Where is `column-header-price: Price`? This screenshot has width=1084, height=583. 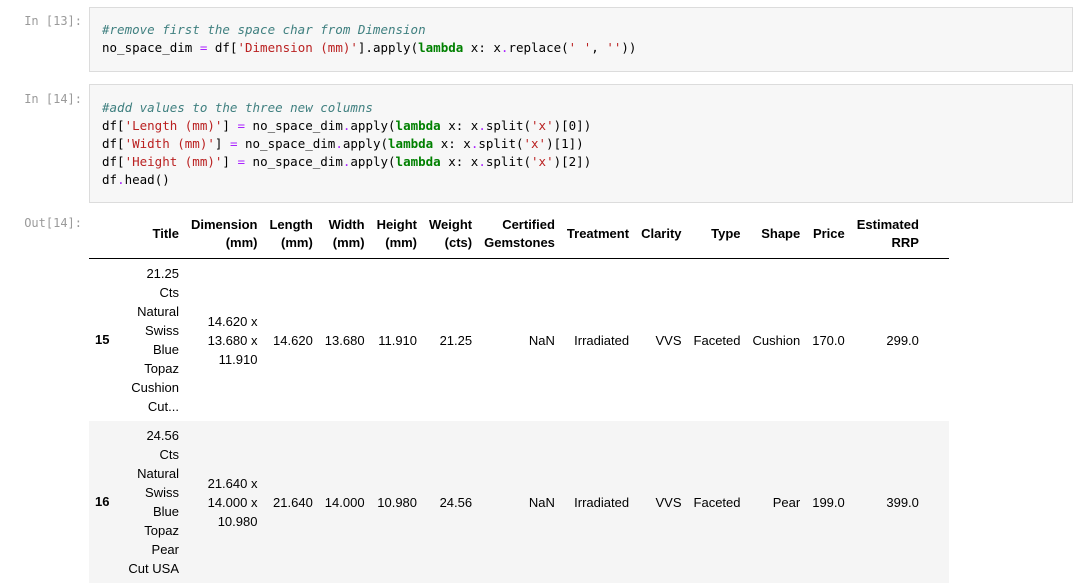
column-header-price: Price is located at coordinates (828, 234).